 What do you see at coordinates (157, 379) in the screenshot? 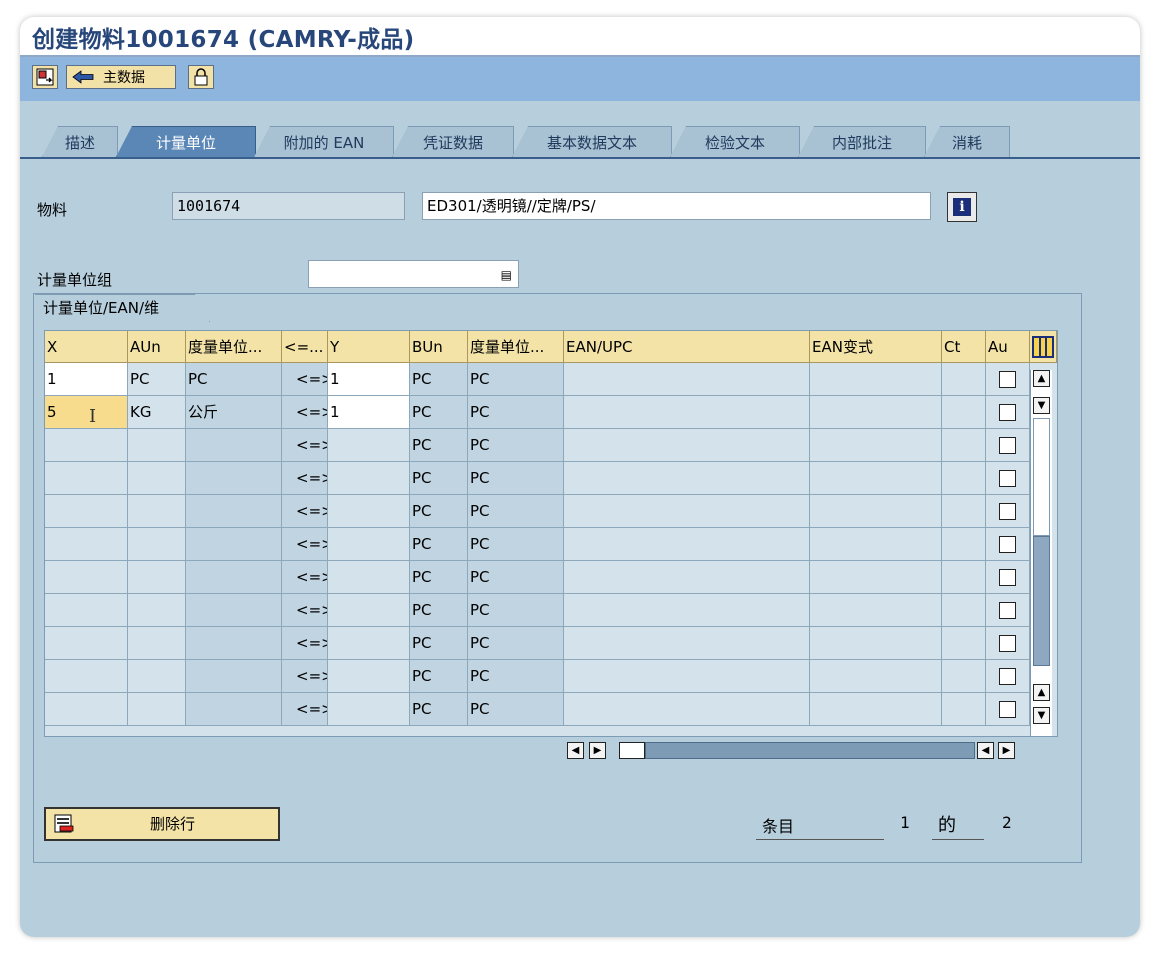
I see `cell-aun: PC` at bounding box center [157, 379].